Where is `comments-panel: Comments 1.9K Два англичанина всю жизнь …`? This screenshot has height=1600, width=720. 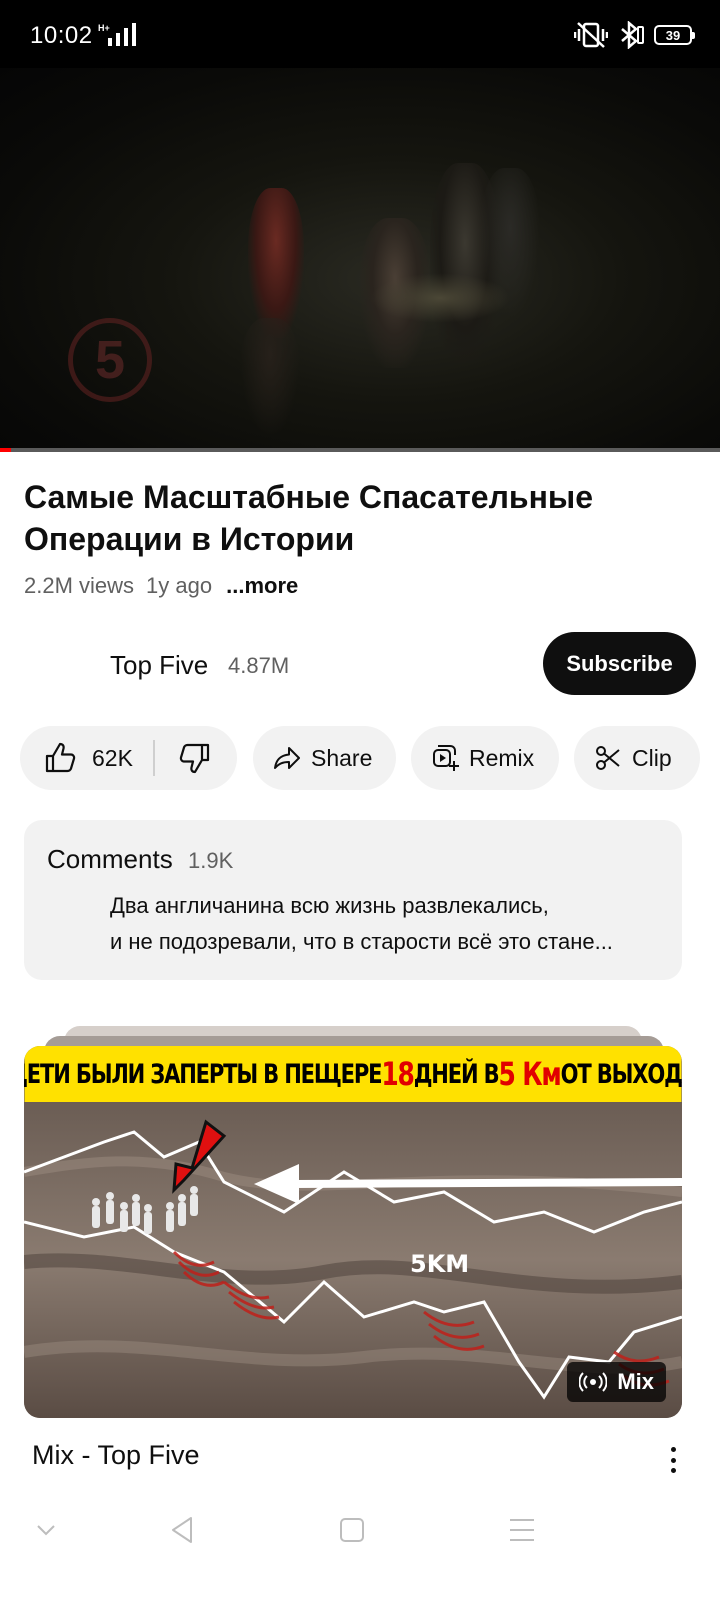
comments-panel: Comments 1.9K Два англичанина всю жизнь … is located at coordinates (353, 900).